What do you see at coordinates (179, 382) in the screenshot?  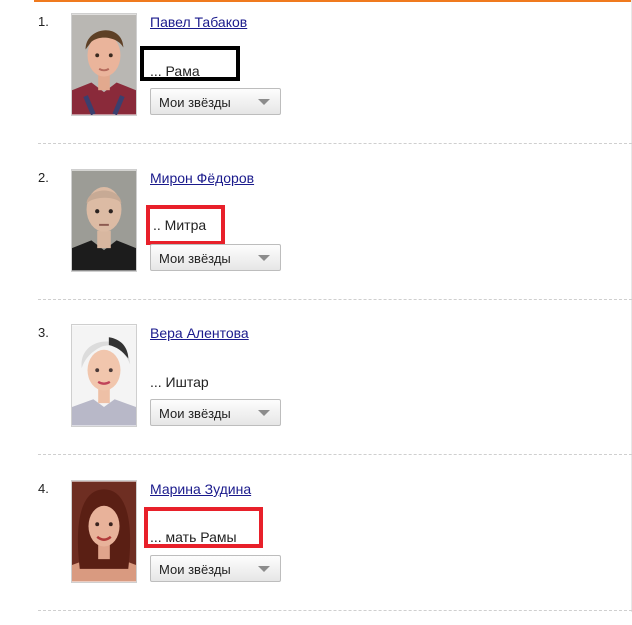 I see `role-text: ... Иштар` at bounding box center [179, 382].